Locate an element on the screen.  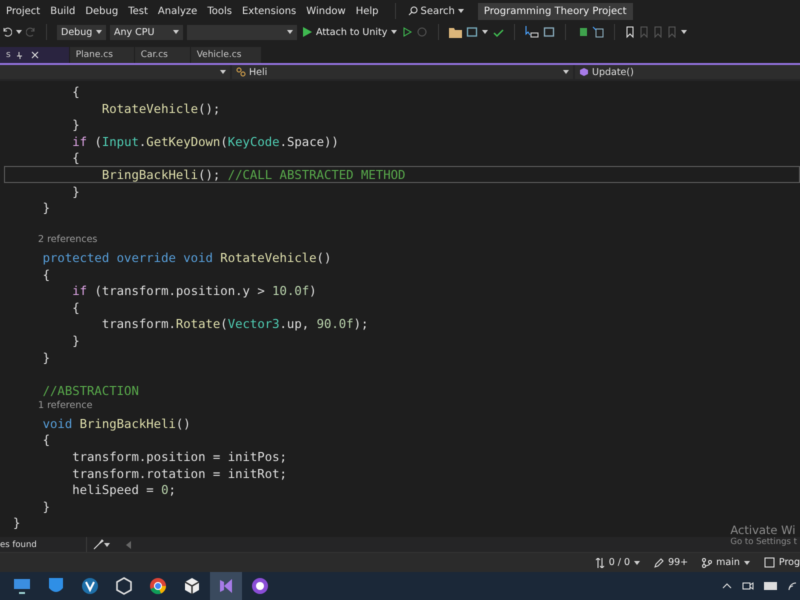
editor-tab: Vehicle.cs is located at coordinates (225, 55).